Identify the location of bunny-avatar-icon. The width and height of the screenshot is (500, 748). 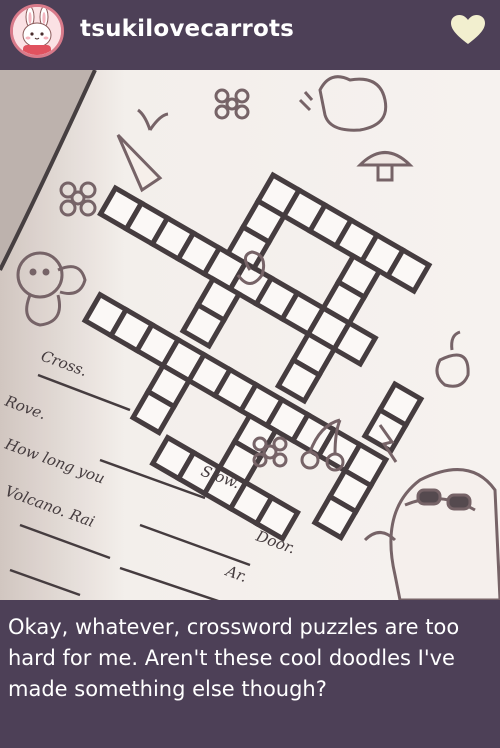
(37, 31).